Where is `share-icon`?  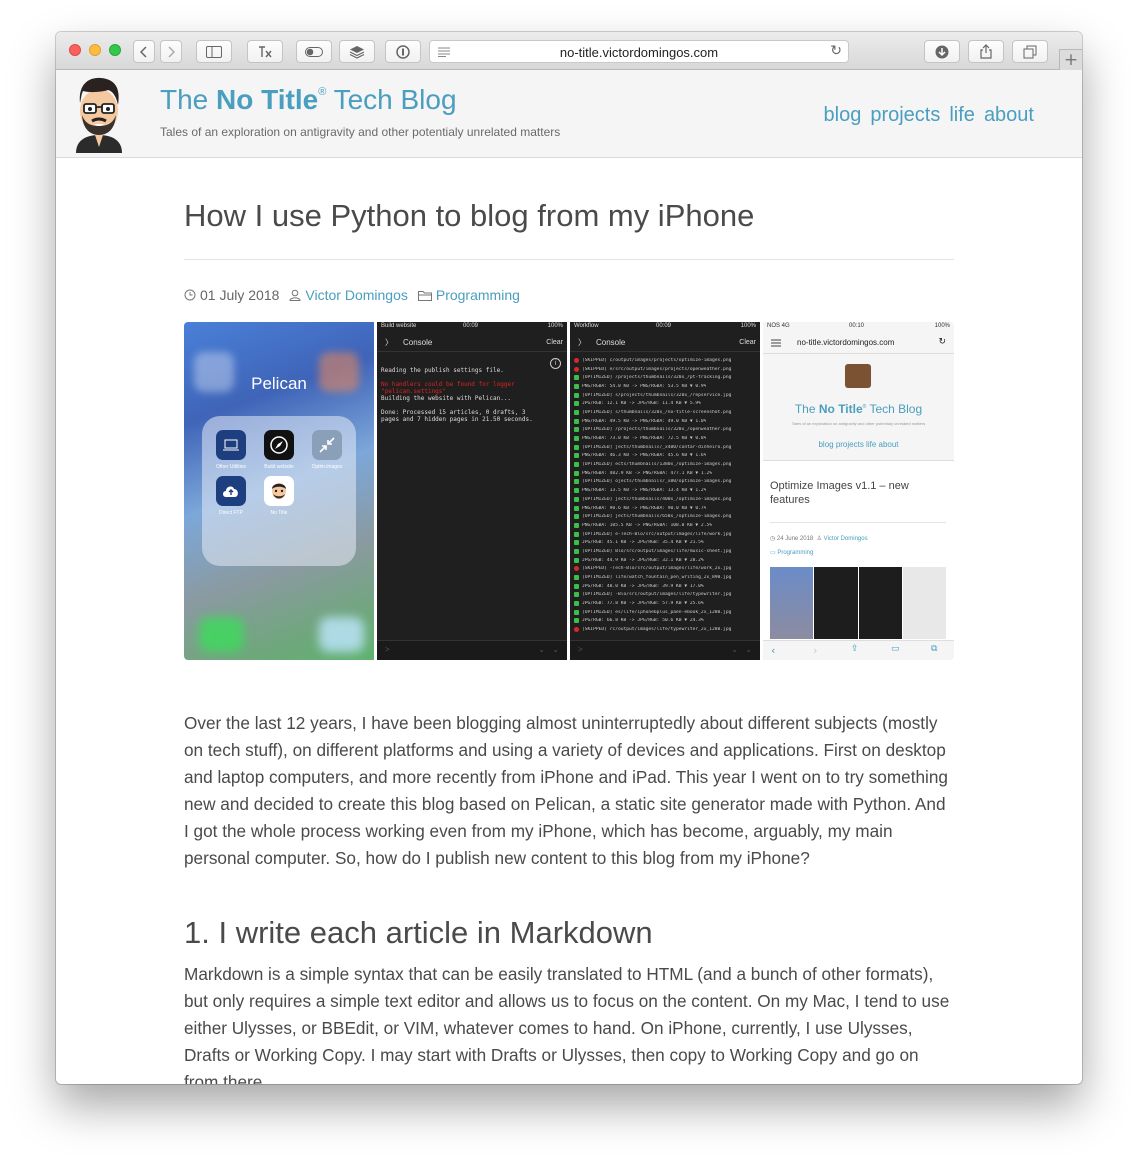
share-icon is located at coordinates (986, 51).